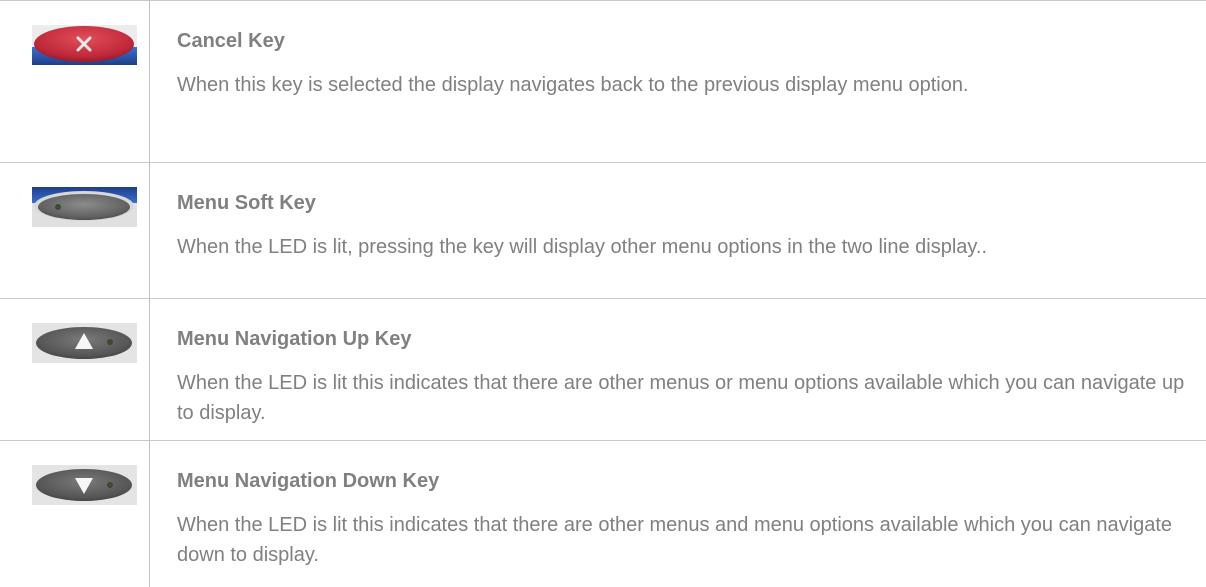 The width and height of the screenshot is (1206, 587). I want to click on up-arrow-key-icon, so click(84, 343).